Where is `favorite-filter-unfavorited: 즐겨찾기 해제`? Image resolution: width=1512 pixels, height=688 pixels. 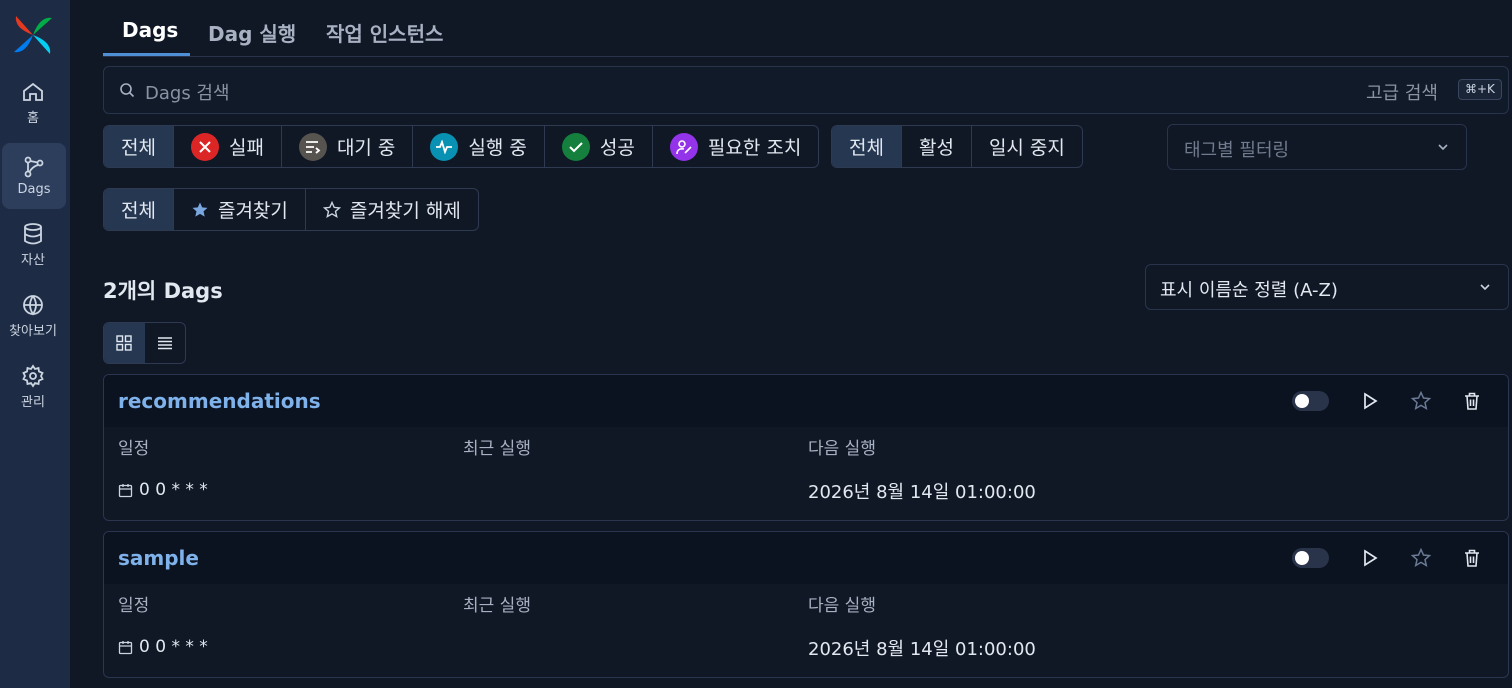 favorite-filter-unfavorited: 즐겨찾기 해제 is located at coordinates (392, 209).